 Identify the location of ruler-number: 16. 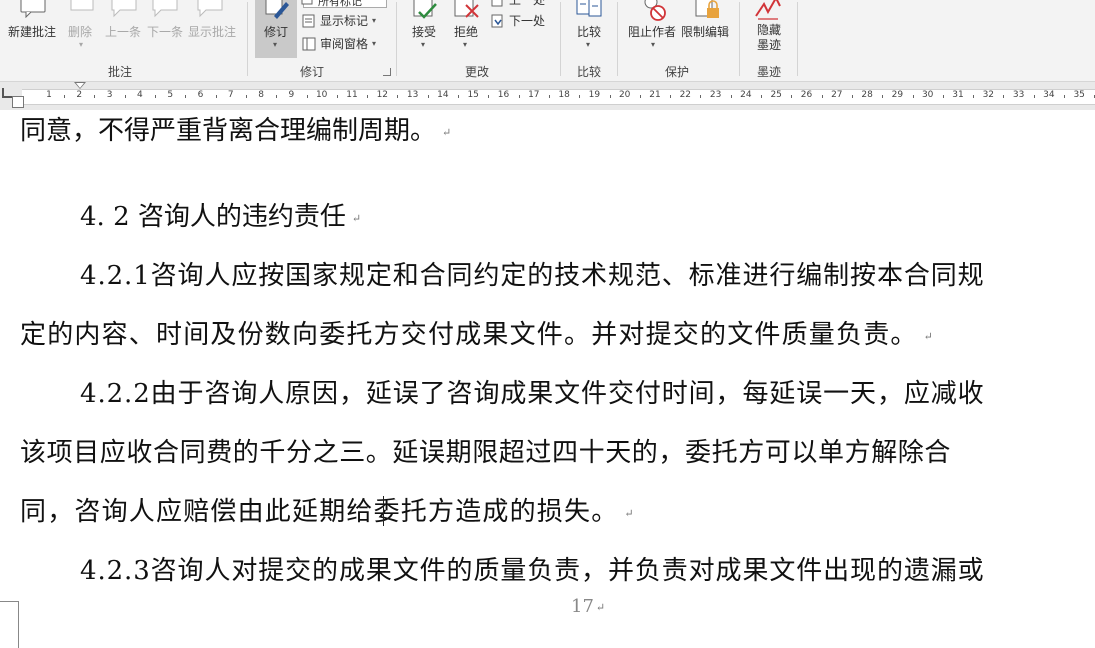
(503, 95).